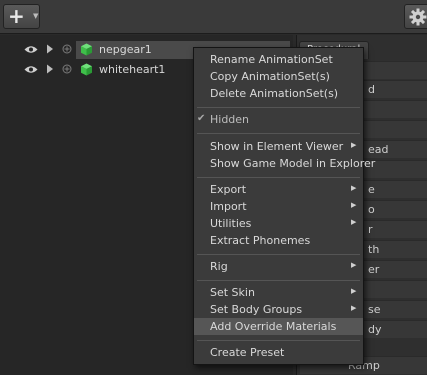  Describe the element at coordinates (247, 352) in the screenshot. I see `menu-item-label: Create Preset` at that location.